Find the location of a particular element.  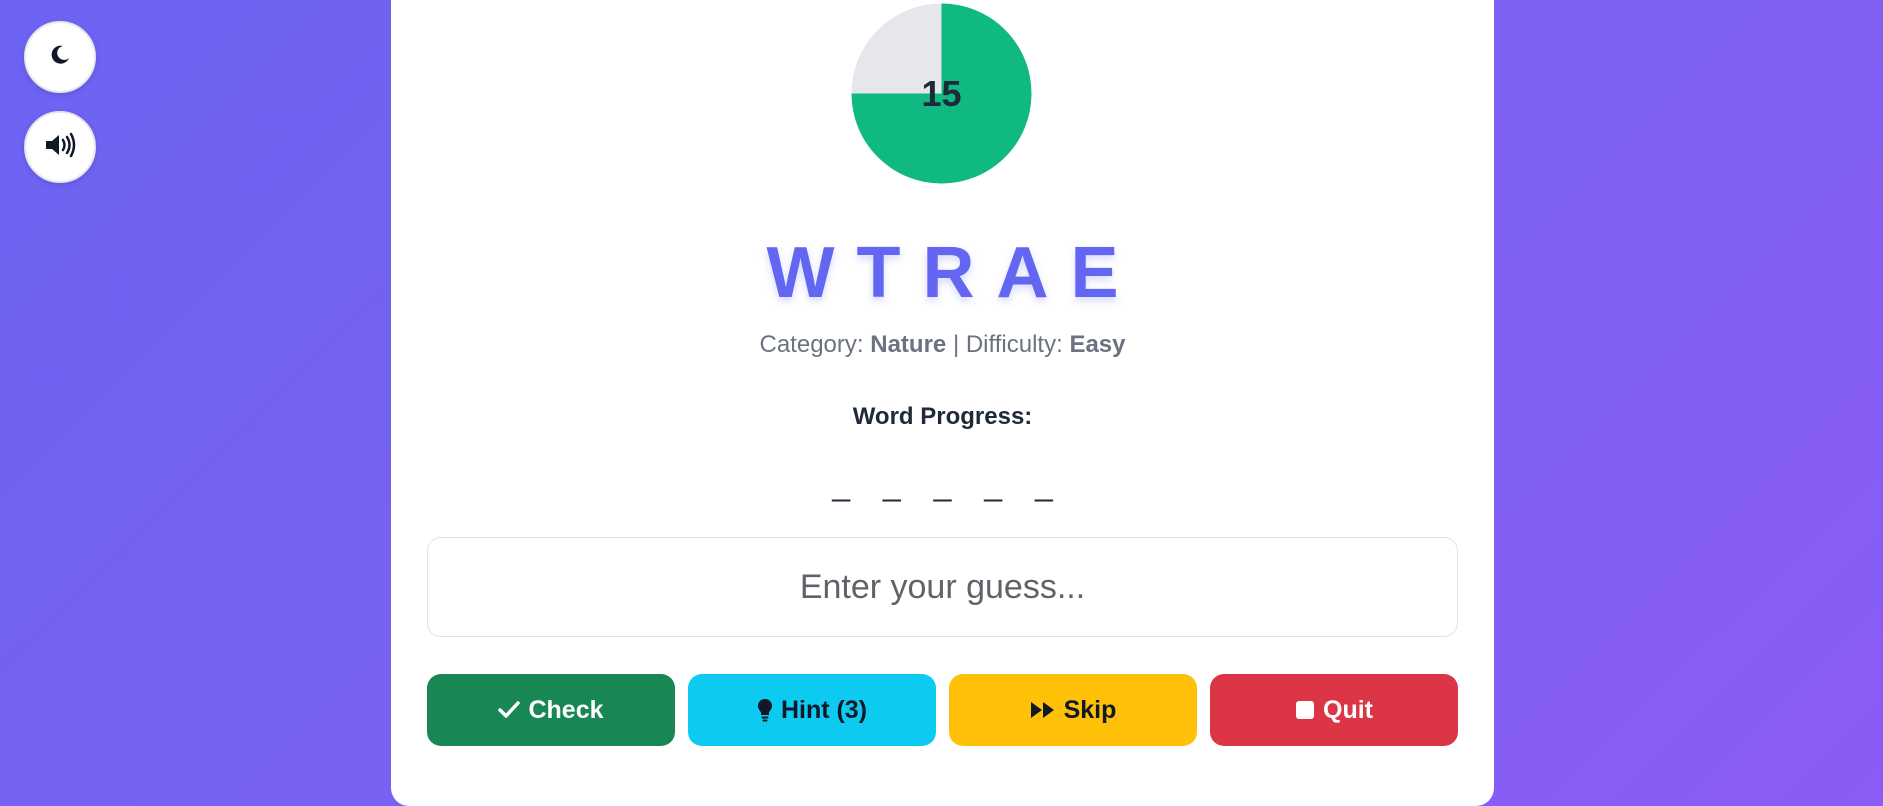

check-label: Check is located at coordinates (566, 709).